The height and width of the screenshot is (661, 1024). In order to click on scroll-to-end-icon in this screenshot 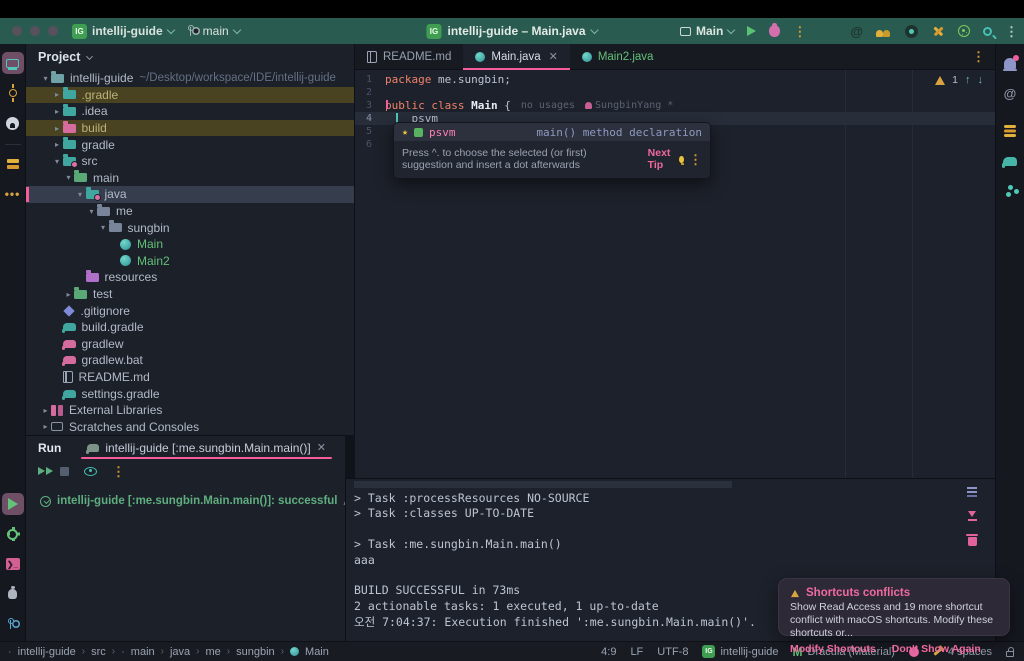, I will do `click(972, 516)`.